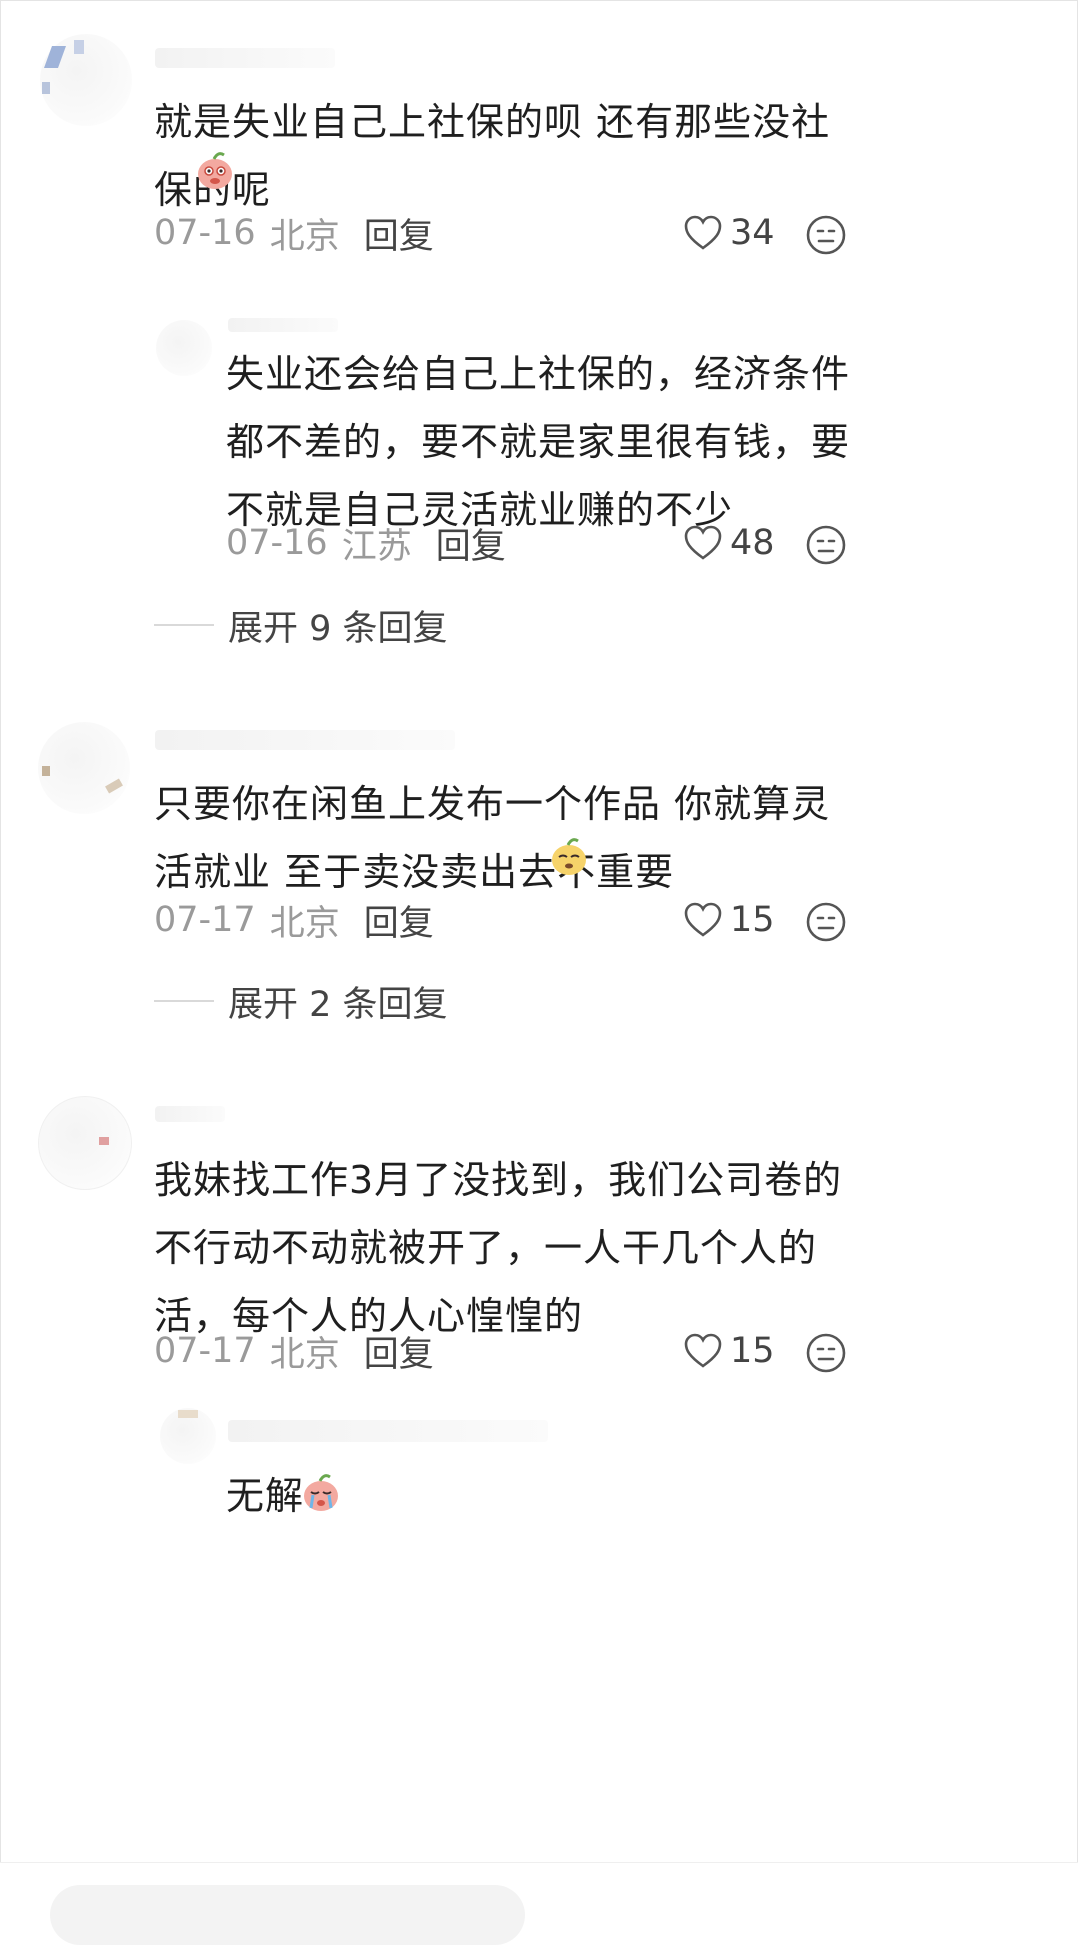 The image size is (1080, 1945). What do you see at coordinates (321, 1492) in the screenshot?
I see `crying-peach-emoji` at bounding box center [321, 1492].